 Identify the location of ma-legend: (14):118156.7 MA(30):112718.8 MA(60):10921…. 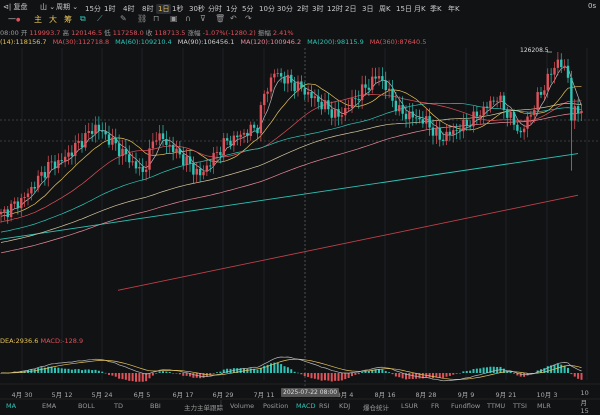
(300, 42).